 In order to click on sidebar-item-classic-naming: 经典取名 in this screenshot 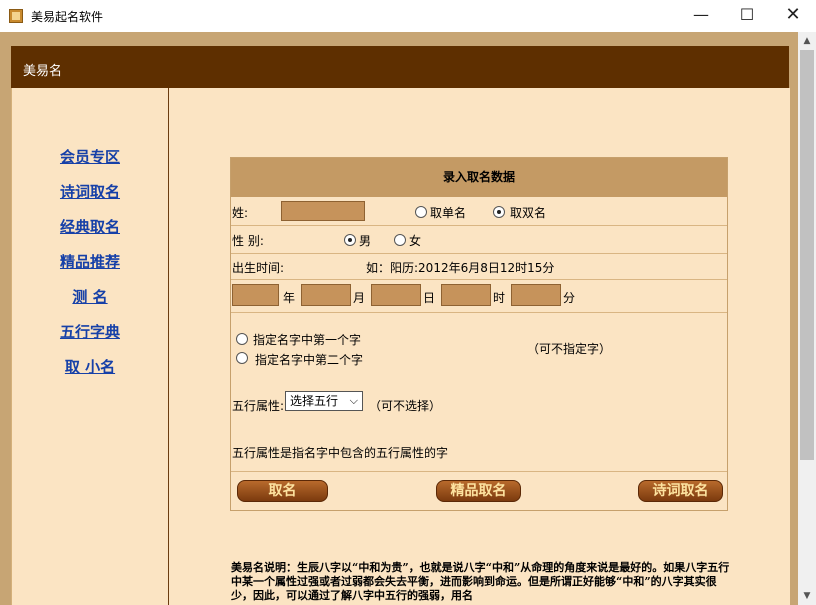, I will do `click(90, 226)`.